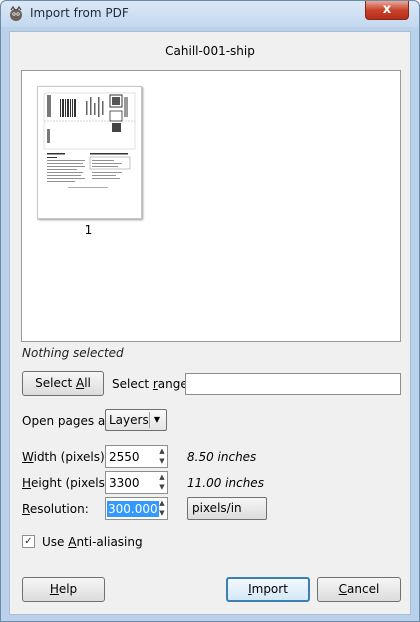  What do you see at coordinates (124, 457) in the screenshot?
I see `width-value: 2550` at bounding box center [124, 457].